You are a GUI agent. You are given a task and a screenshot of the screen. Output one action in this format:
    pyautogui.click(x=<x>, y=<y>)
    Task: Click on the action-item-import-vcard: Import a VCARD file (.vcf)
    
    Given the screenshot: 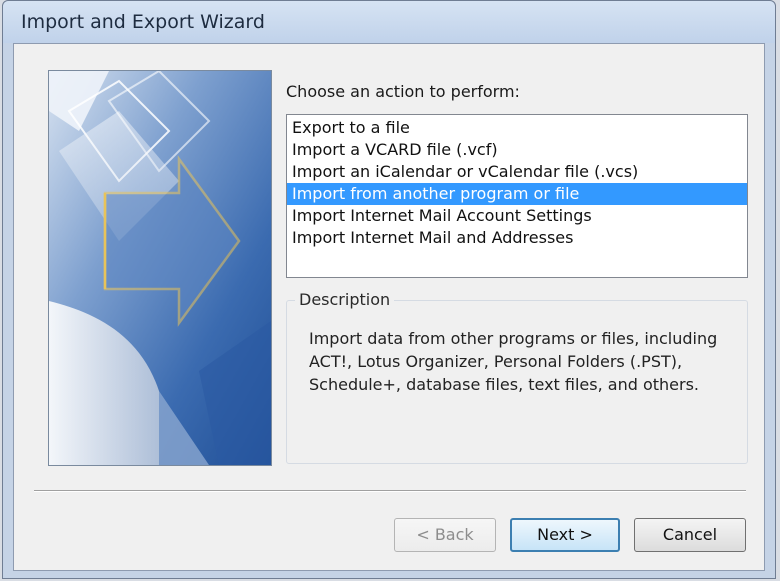 What is the action you would take?
    pyautogui.click(x=517, y=150)
    